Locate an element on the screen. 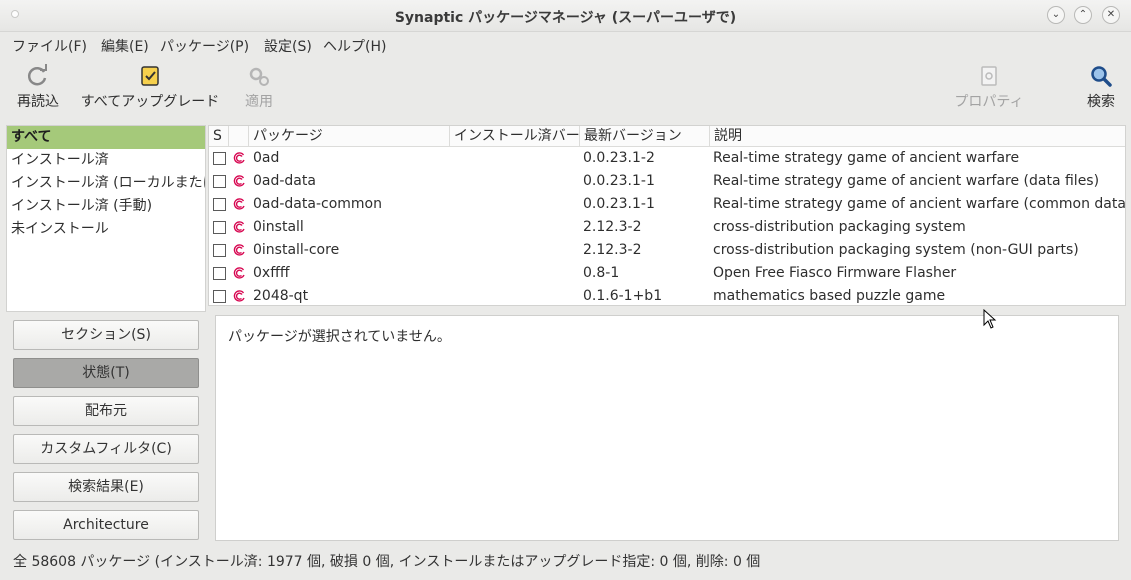  table-header: S パッケージ インストール済バージョン 最新バージョン 説明 is located at coordinates (667, 136).